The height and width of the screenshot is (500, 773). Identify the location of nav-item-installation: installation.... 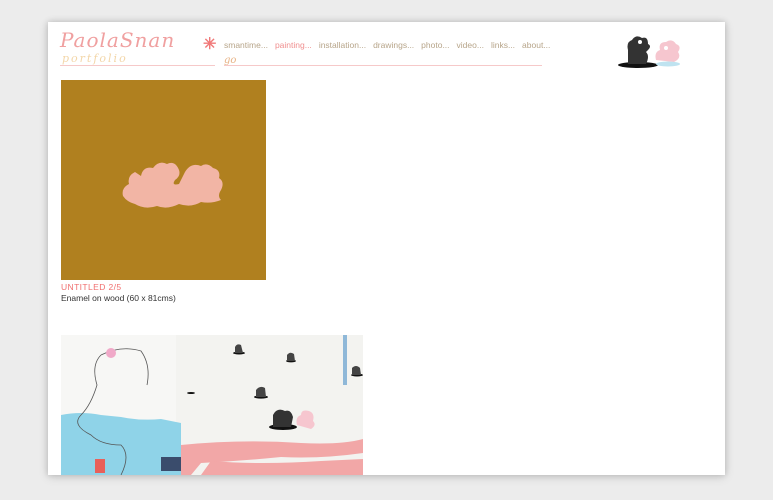
(342, 45).